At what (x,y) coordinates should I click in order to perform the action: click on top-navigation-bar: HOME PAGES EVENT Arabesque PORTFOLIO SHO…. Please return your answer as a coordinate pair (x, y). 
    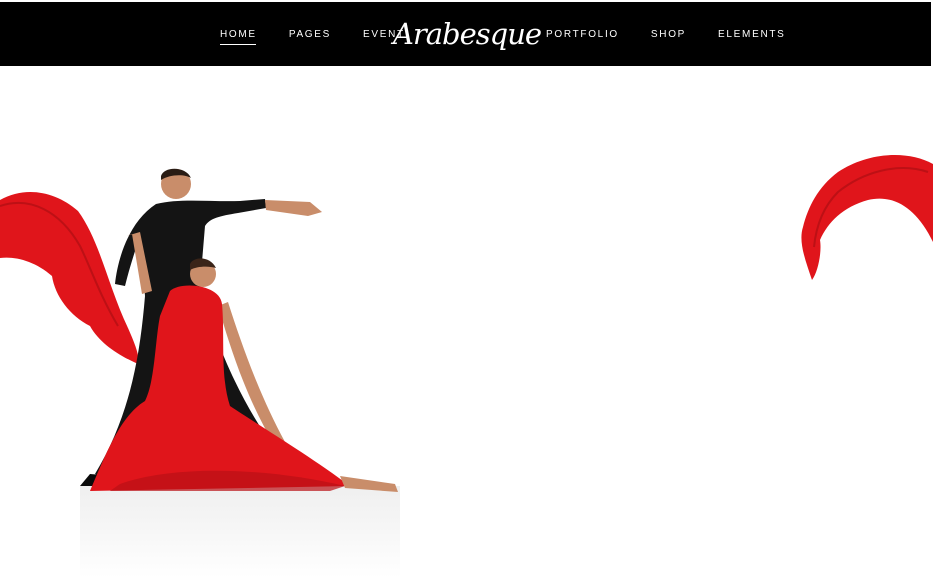
    Looking at the image, I should click on (465, 34).